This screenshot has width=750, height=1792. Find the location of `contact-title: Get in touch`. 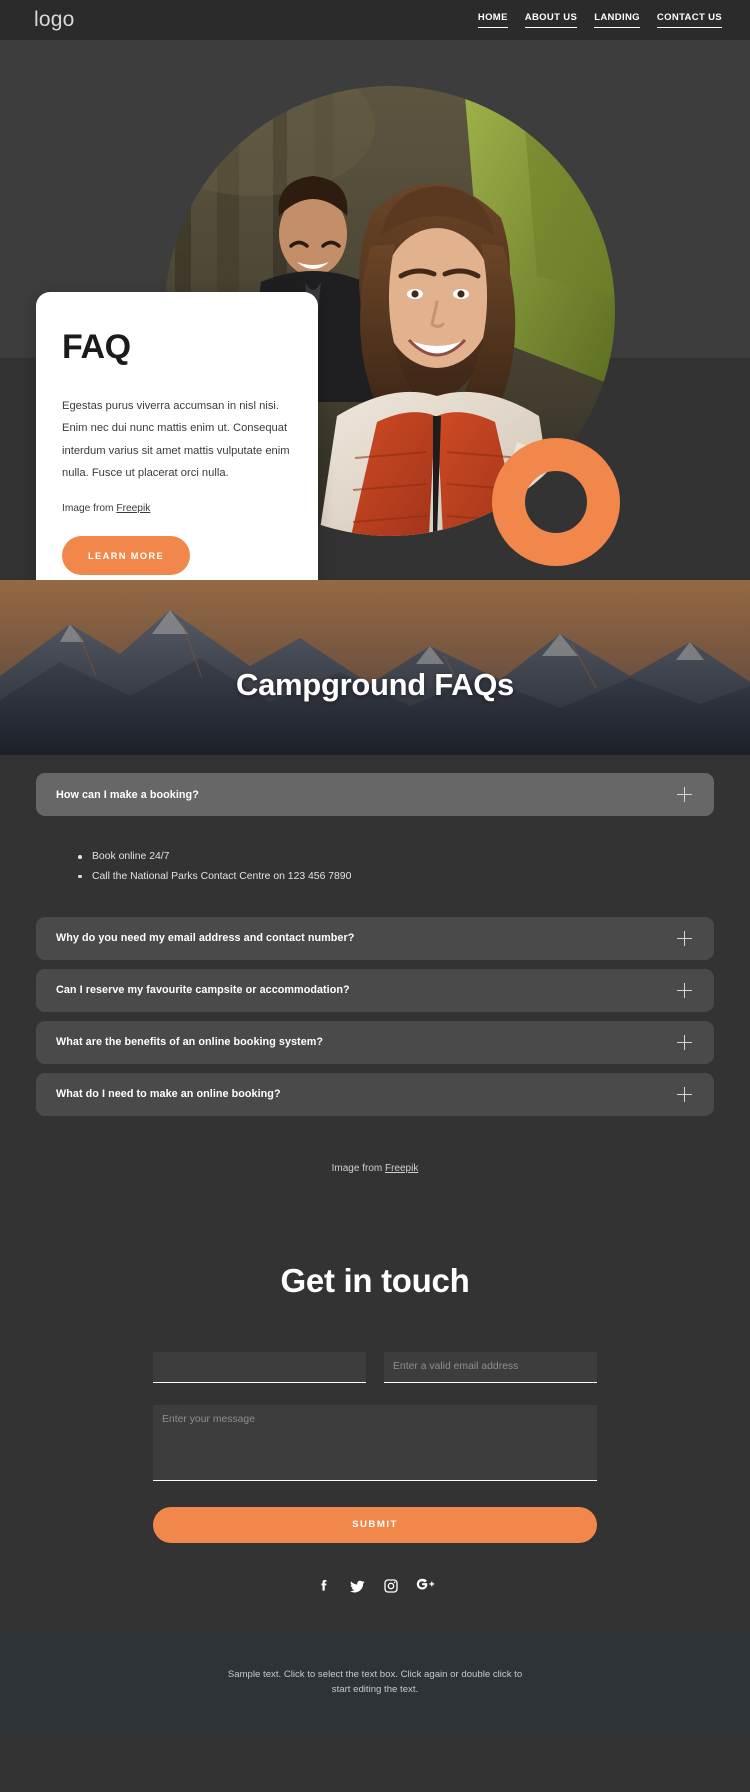

contact-title: Get in touch is located at coordinates (375, 1280).